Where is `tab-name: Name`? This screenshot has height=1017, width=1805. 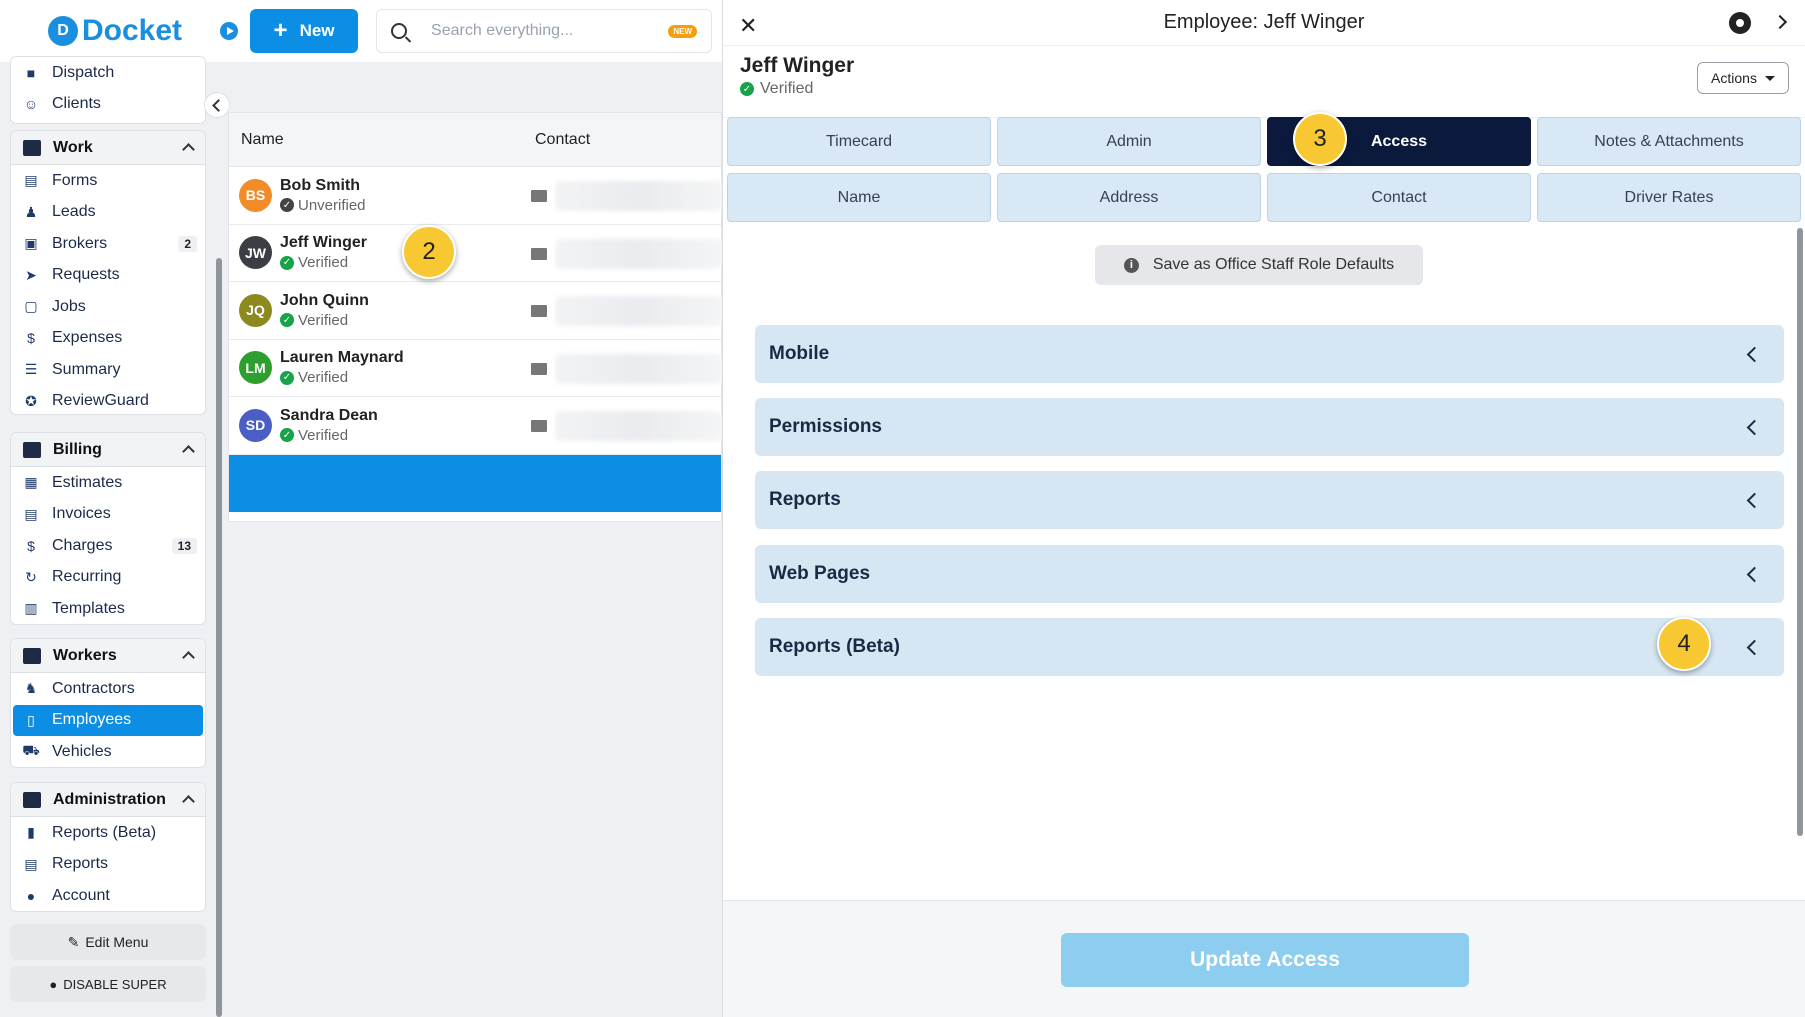
tab-name: Name is located at coordinates (859, 197).